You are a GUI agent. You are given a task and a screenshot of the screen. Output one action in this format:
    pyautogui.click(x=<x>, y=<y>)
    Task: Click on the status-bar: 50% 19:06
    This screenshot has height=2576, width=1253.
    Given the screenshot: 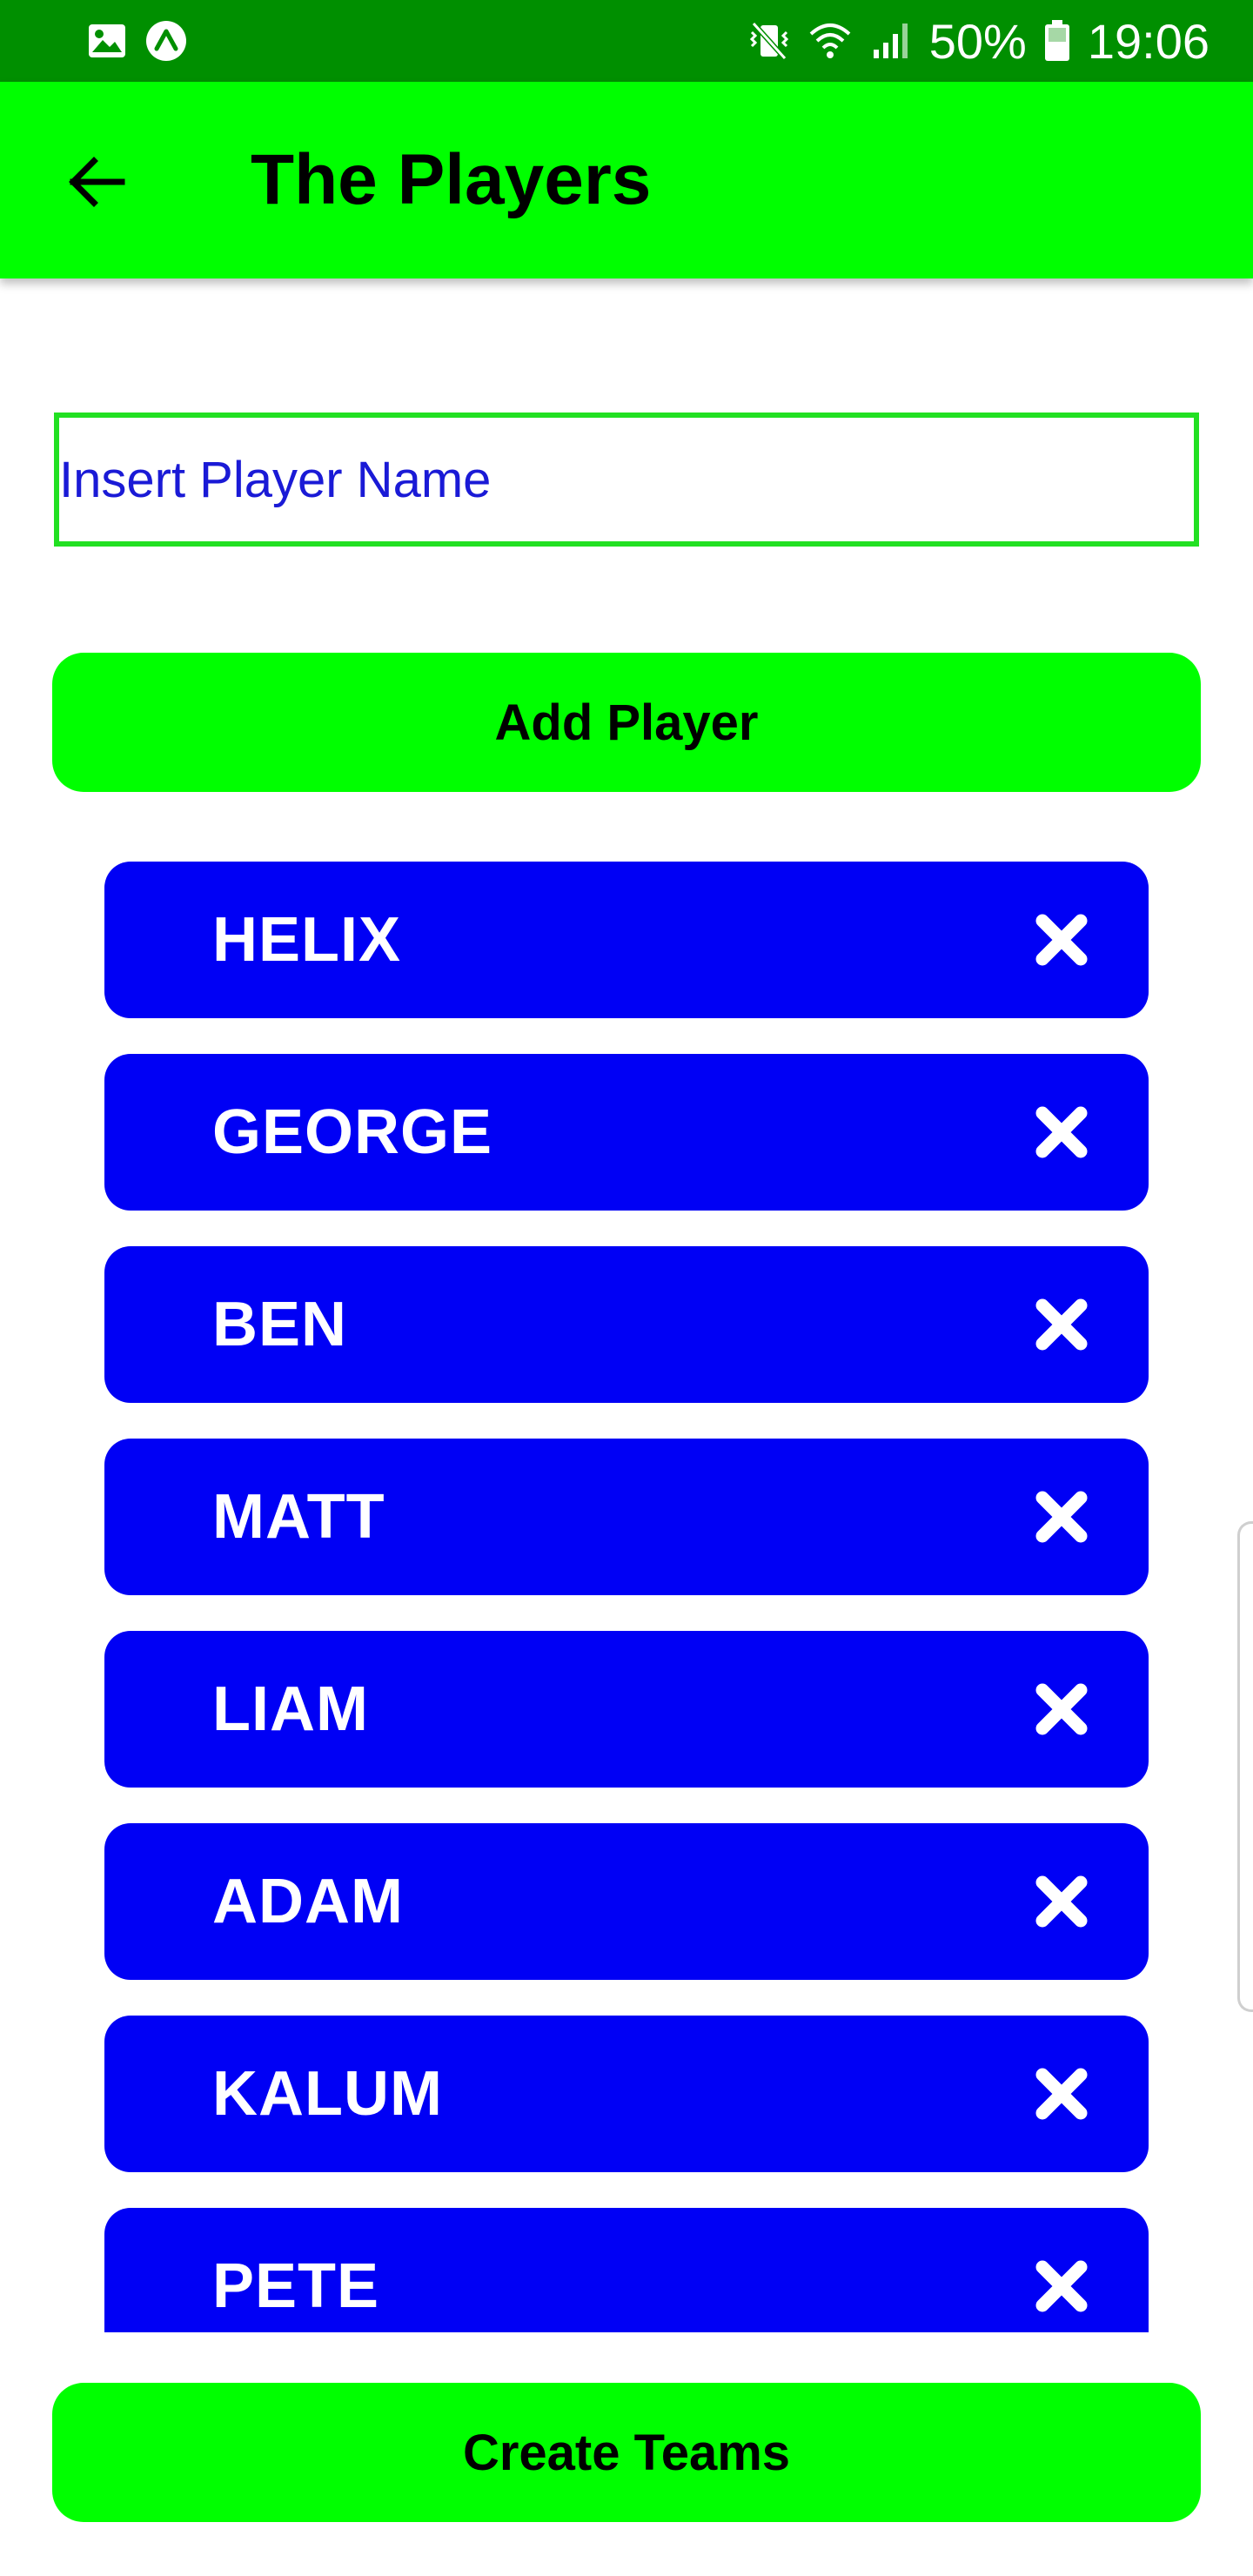 What is the action you would take?
    pyautogui.click(x=626, y=41)
    